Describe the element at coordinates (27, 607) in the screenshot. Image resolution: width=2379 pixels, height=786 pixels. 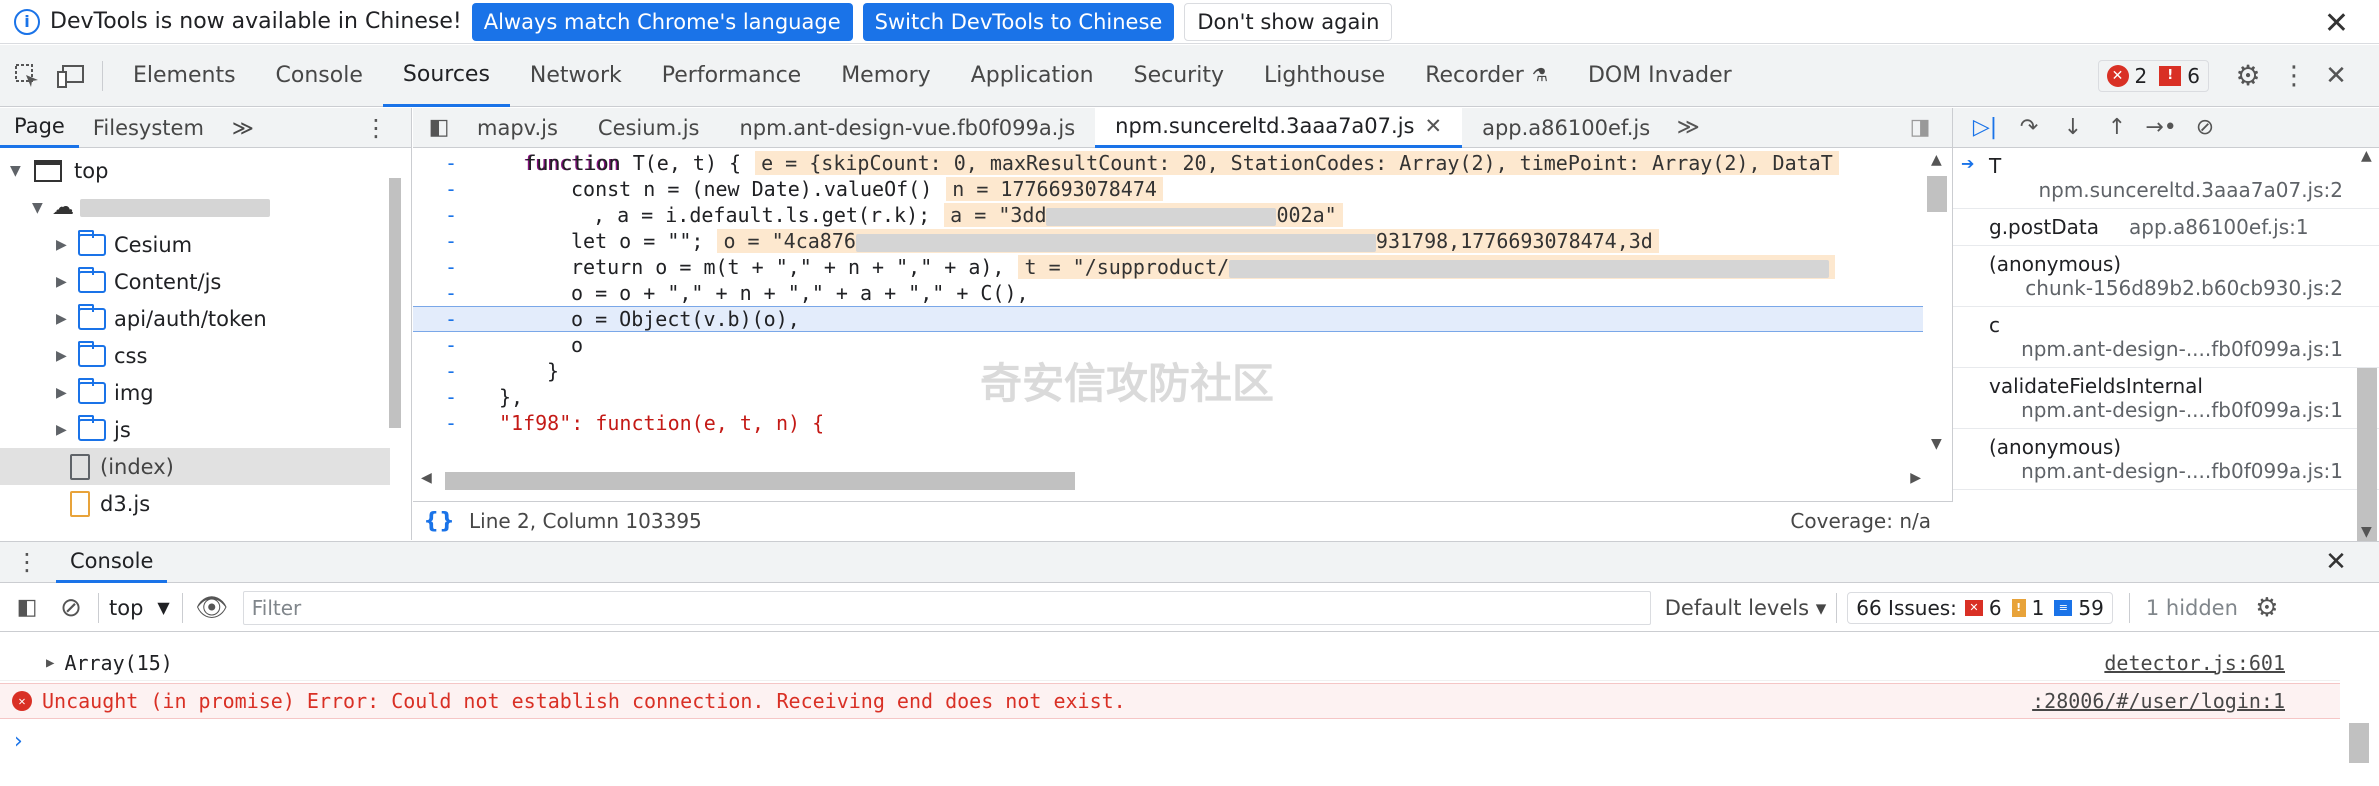
I see `toggle-sidebar-icon: ◧` at that location.